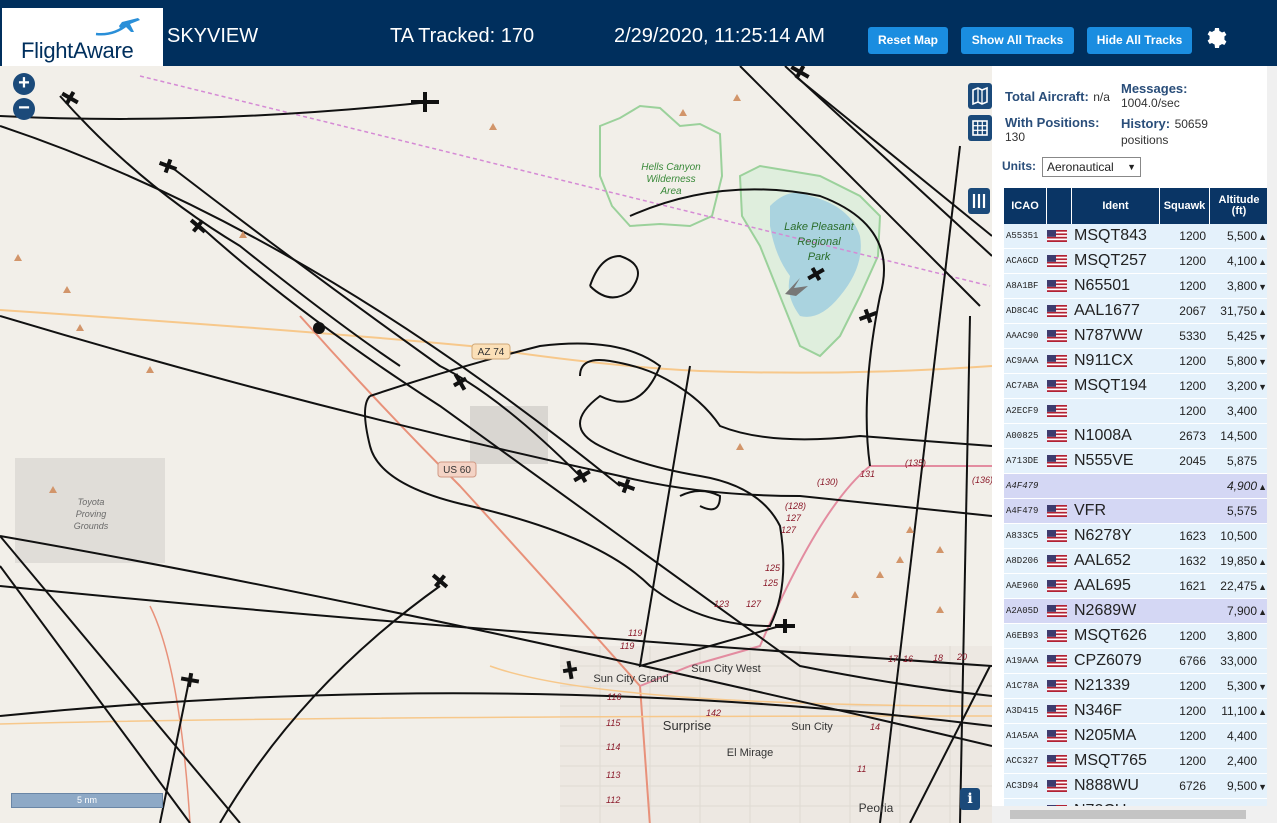 Image resolution: width=1277 pixels, height=824 pixels. What do you see at coordinates (1192, 661) in the screenshot?
I see `cell-squawk: 6766` at bounding box center [1192, 661].